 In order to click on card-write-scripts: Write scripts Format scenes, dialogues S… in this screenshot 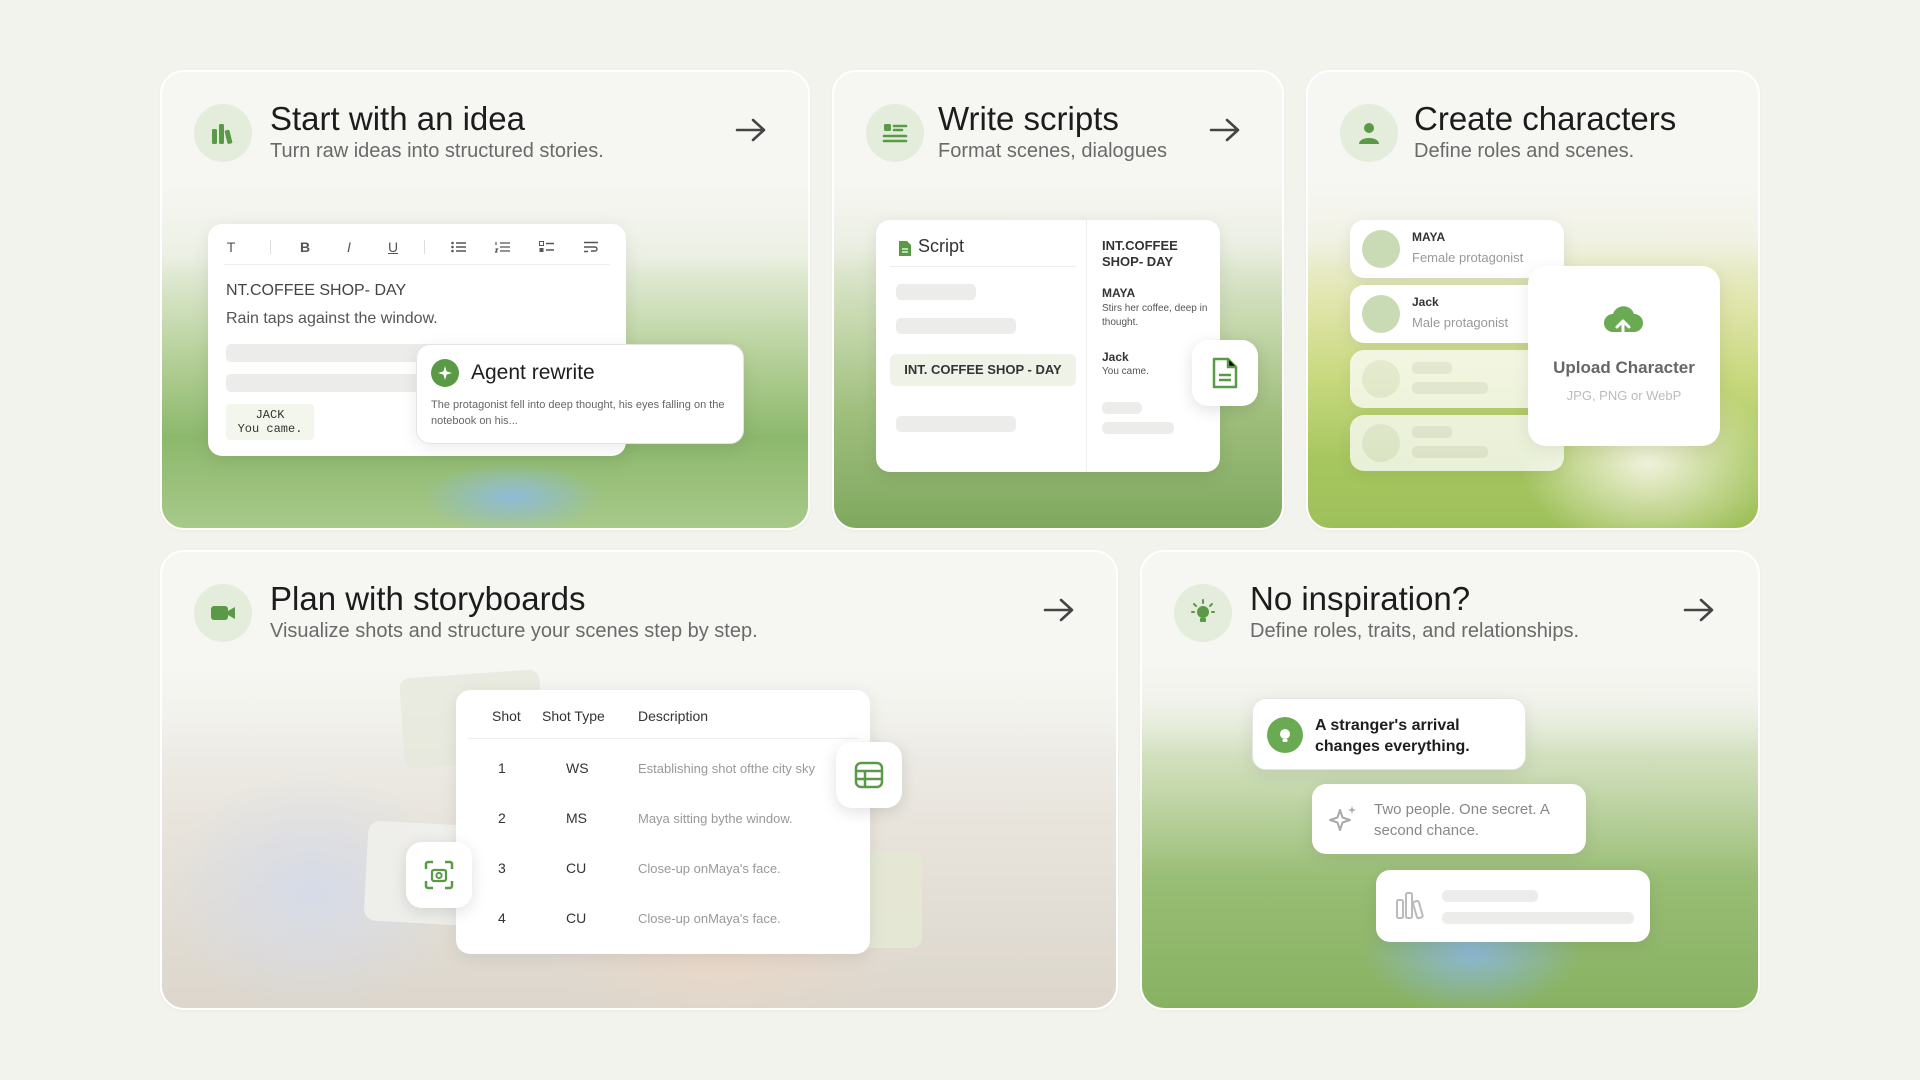, I will do `click(1058, 300)`.